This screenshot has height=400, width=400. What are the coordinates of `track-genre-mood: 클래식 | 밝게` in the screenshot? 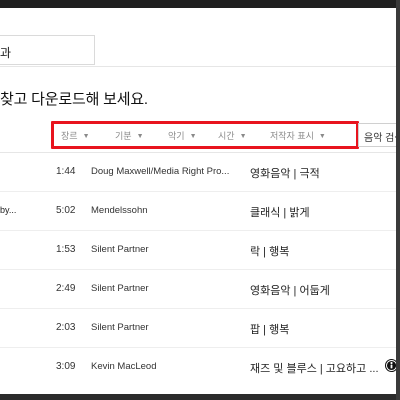 It's located at (280, 213).